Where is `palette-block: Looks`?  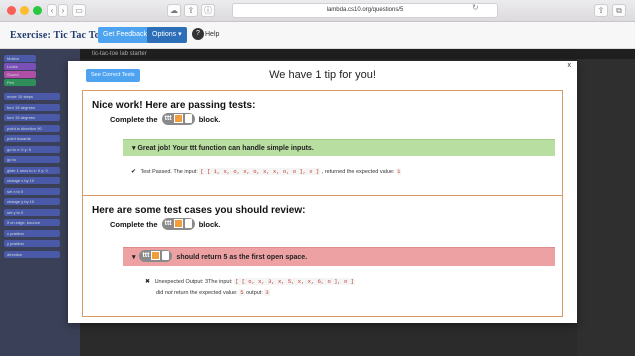 palette-block: Looks is located at coordinates (20, 66).